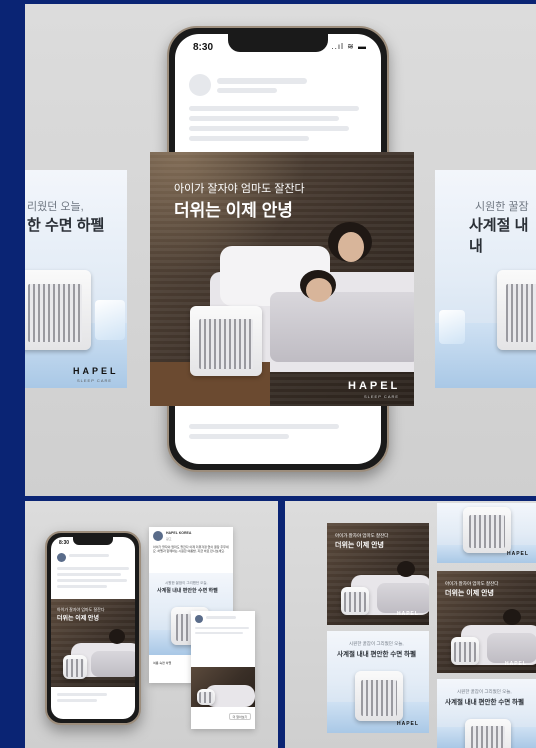  I want to click on right-ad-line1: 시원한 꿀잠, so click(502, 207).